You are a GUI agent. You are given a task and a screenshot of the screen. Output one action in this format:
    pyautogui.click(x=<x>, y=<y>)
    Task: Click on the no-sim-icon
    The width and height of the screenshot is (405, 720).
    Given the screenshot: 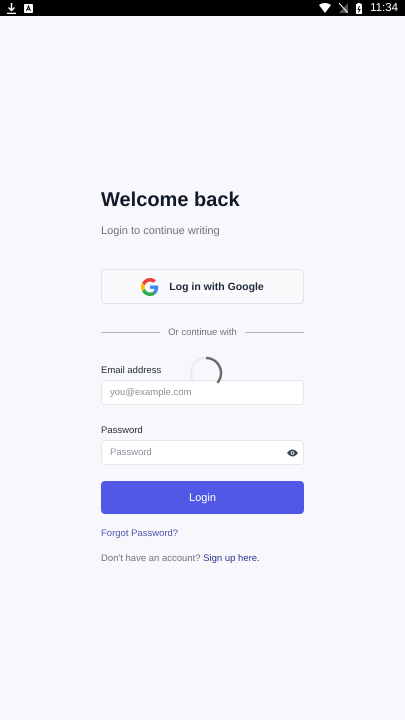 What is the action you would take?
    pyautogui.click(x=343, y=8)
    